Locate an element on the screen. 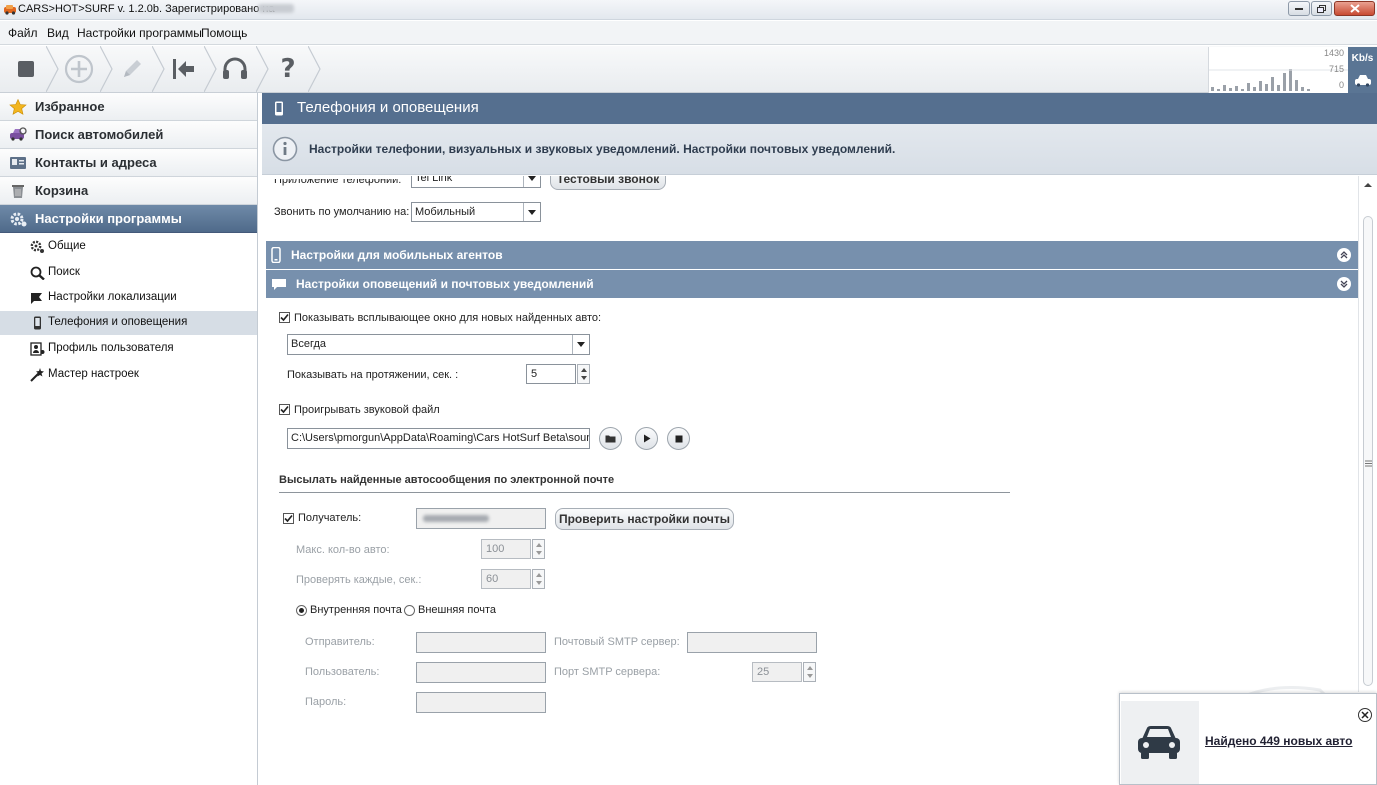 The height and width of the screenshot is (785, 1377). sidebar-cat-label: Контакты и адреса is located at coordinates (96, 162).